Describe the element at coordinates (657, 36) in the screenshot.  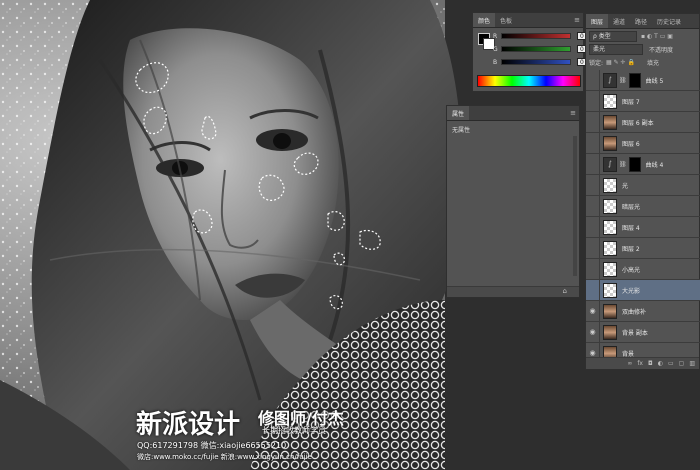
I see `filter-icons: ▪ ◐ T ▭ ▣` at that location.